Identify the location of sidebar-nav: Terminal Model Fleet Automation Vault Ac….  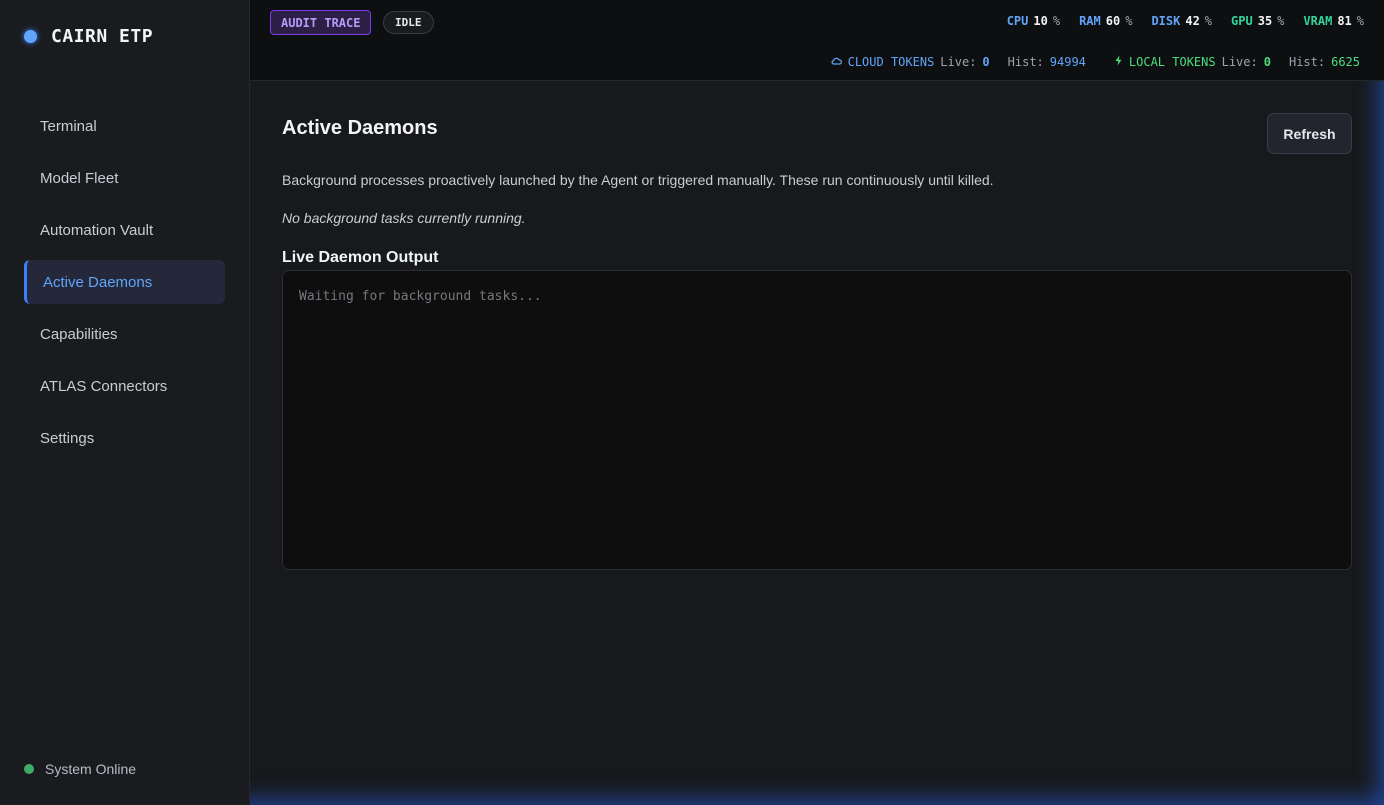
(124, 286).